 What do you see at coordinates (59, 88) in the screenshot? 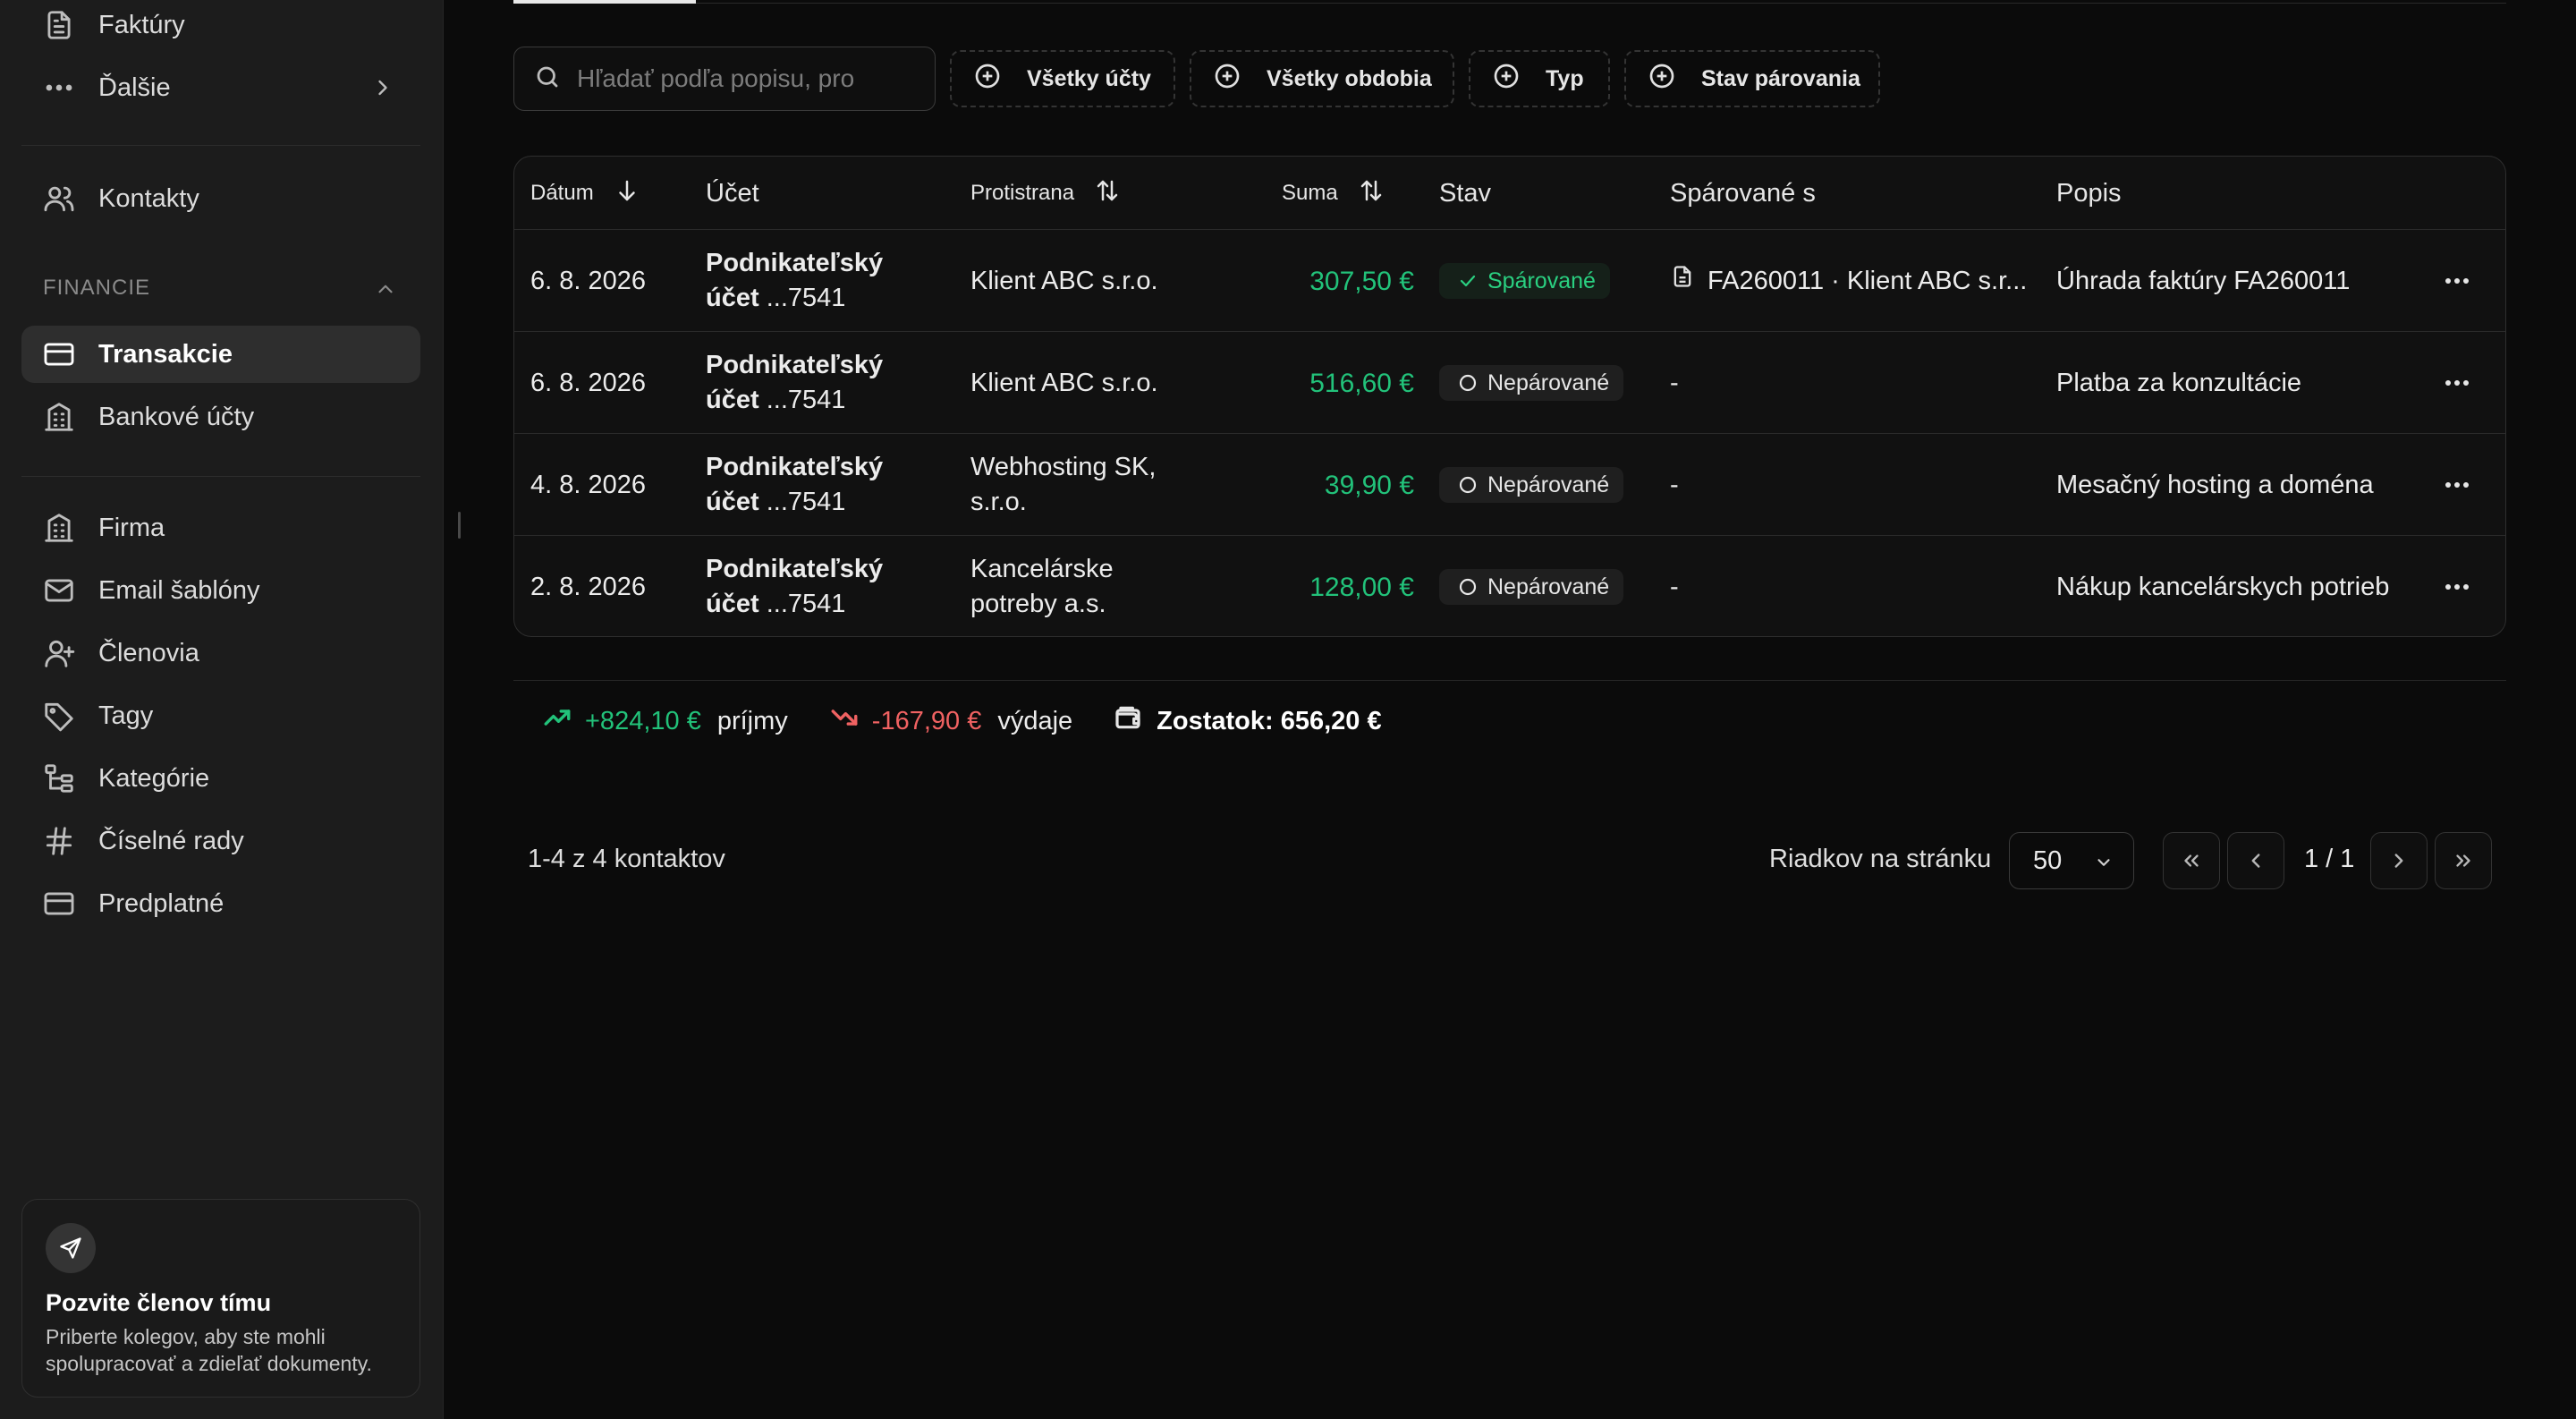
I see `more-horizontal-icon` at bounding box center [59, 88].